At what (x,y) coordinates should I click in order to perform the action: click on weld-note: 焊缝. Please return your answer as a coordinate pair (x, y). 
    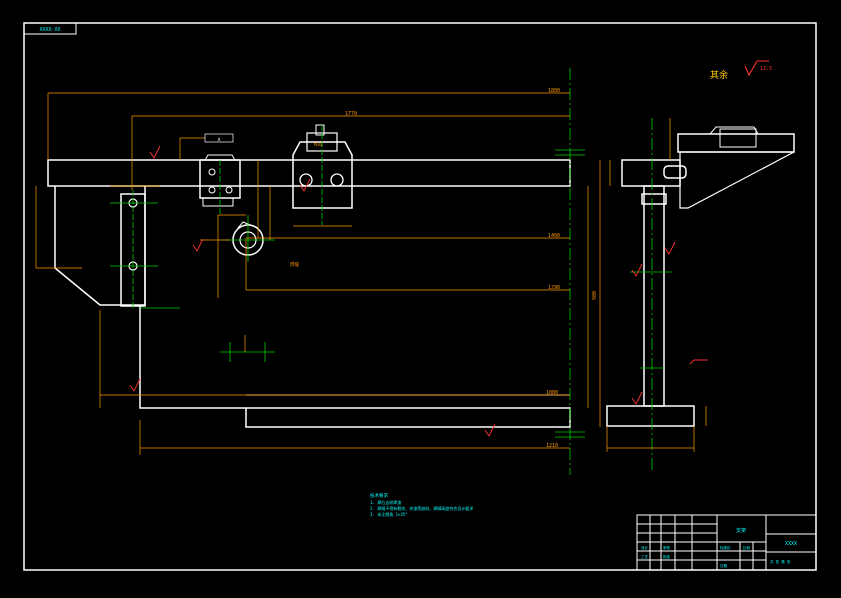
    Looking at the image, I should click on (294, 264).